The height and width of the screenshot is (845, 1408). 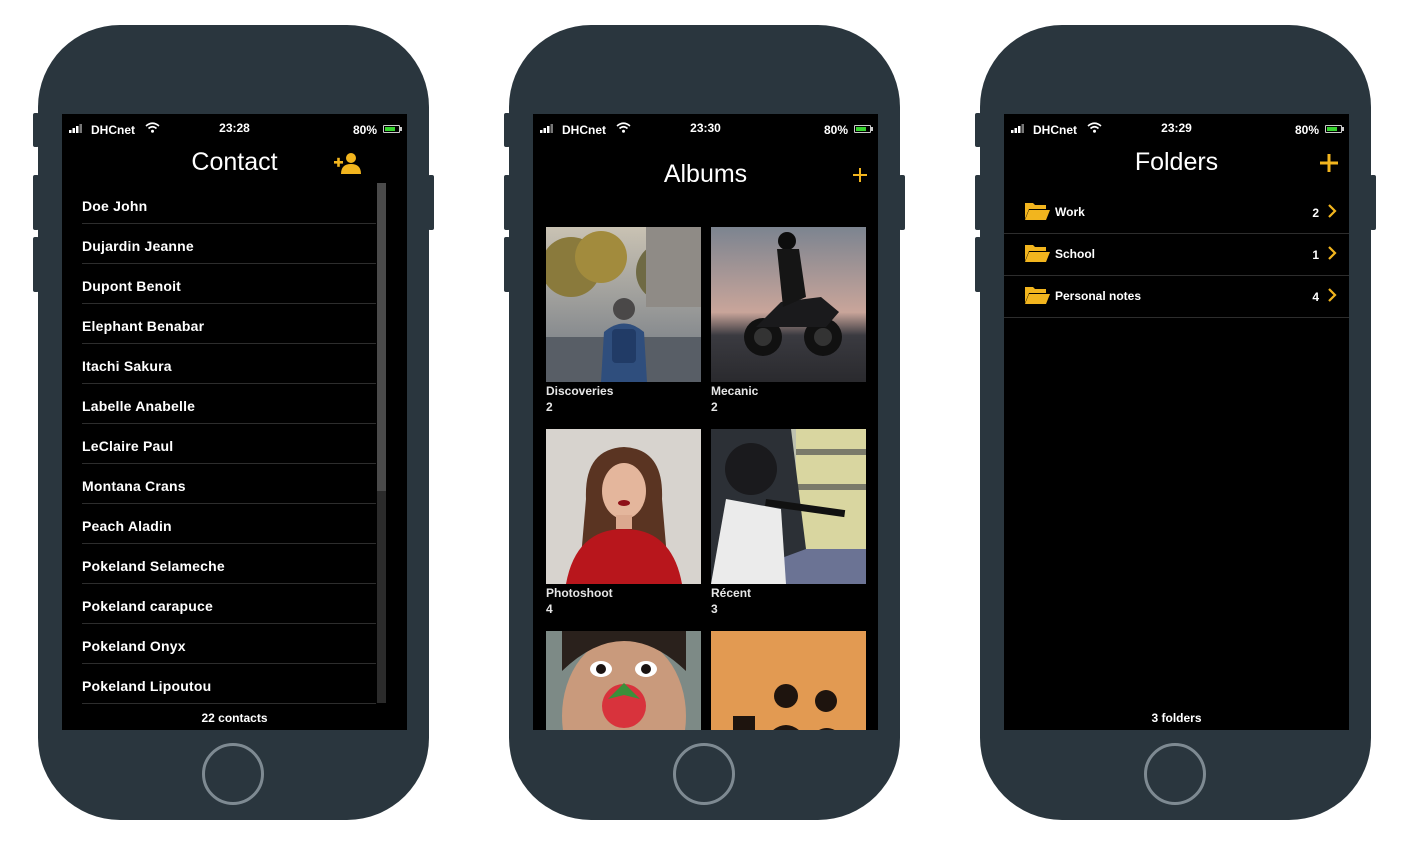 What do you see at coordinates (623, 320) in the screenshot?
I see `album-tile: Discoveries 2` at bounding box center [623, 320].